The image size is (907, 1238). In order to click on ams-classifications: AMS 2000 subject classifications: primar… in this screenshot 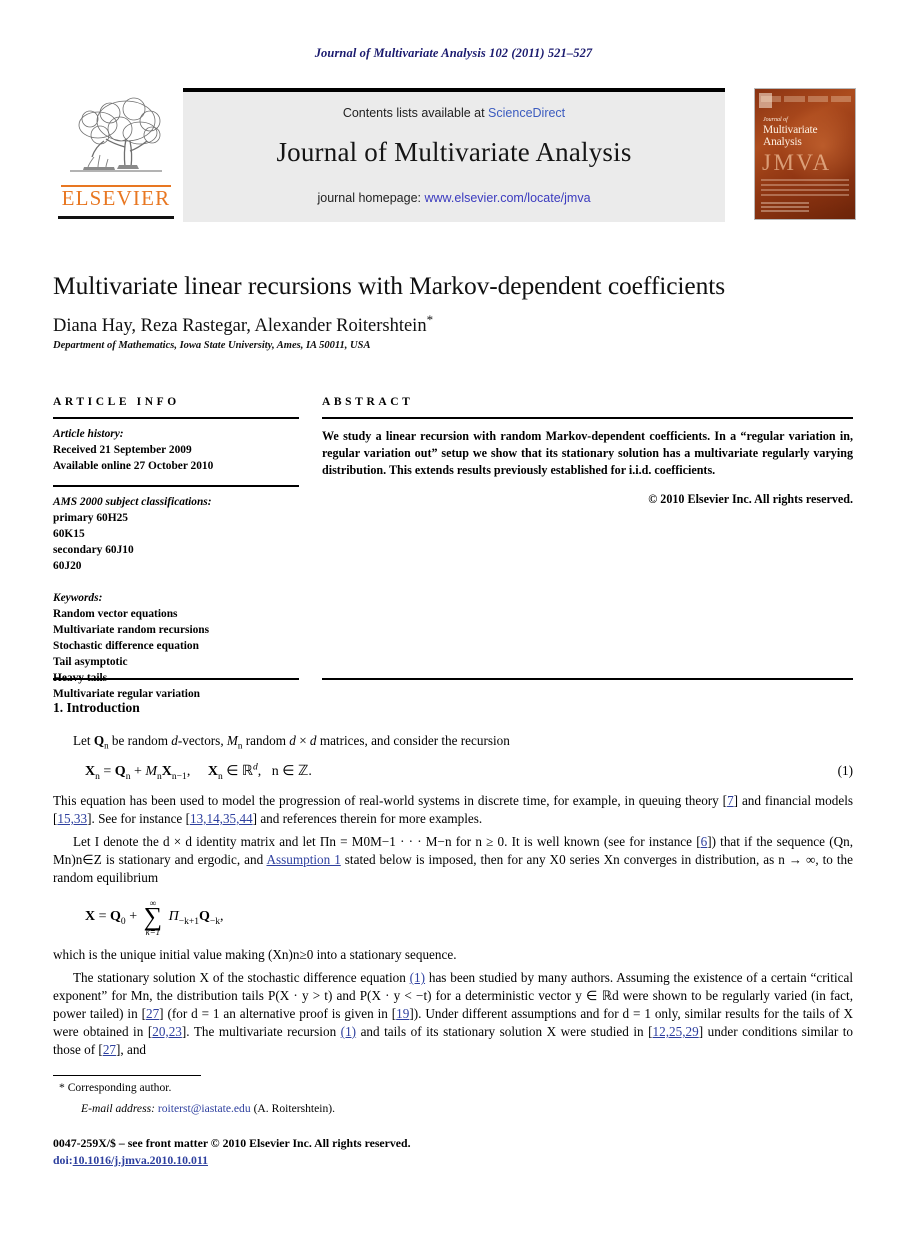, I will do `click(176, 535)`.